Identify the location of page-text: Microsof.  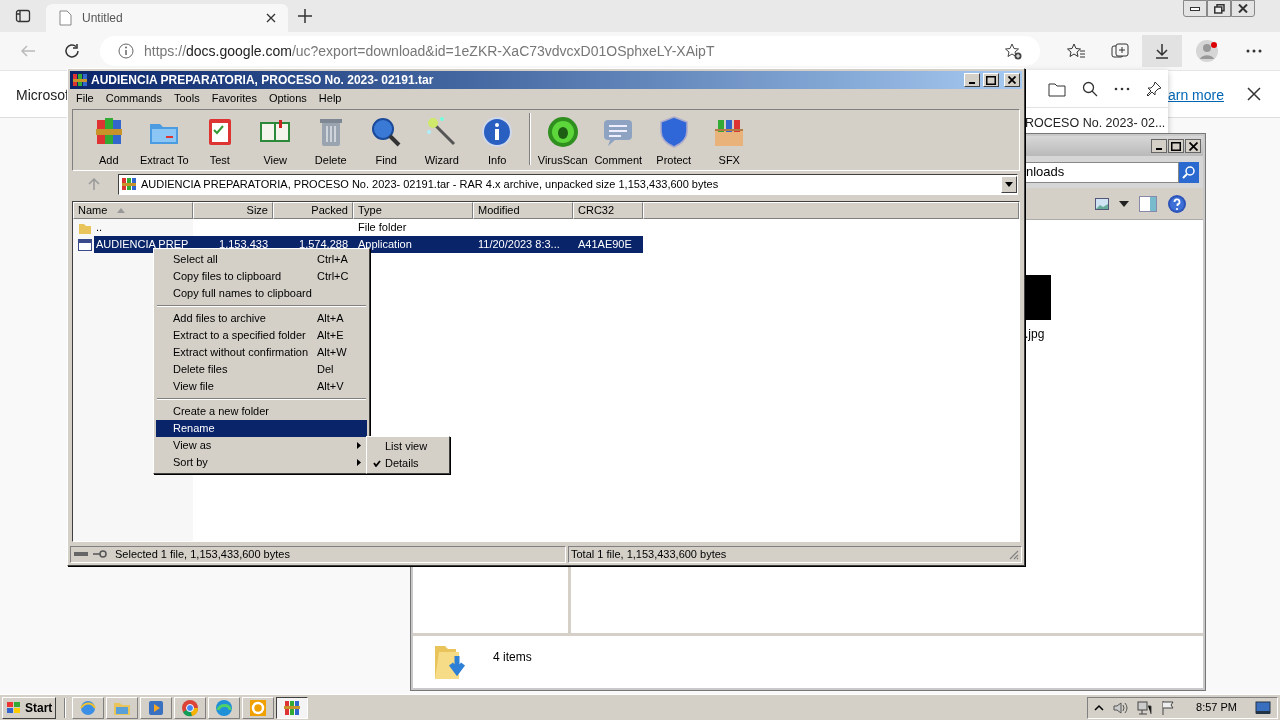
(42, 95).